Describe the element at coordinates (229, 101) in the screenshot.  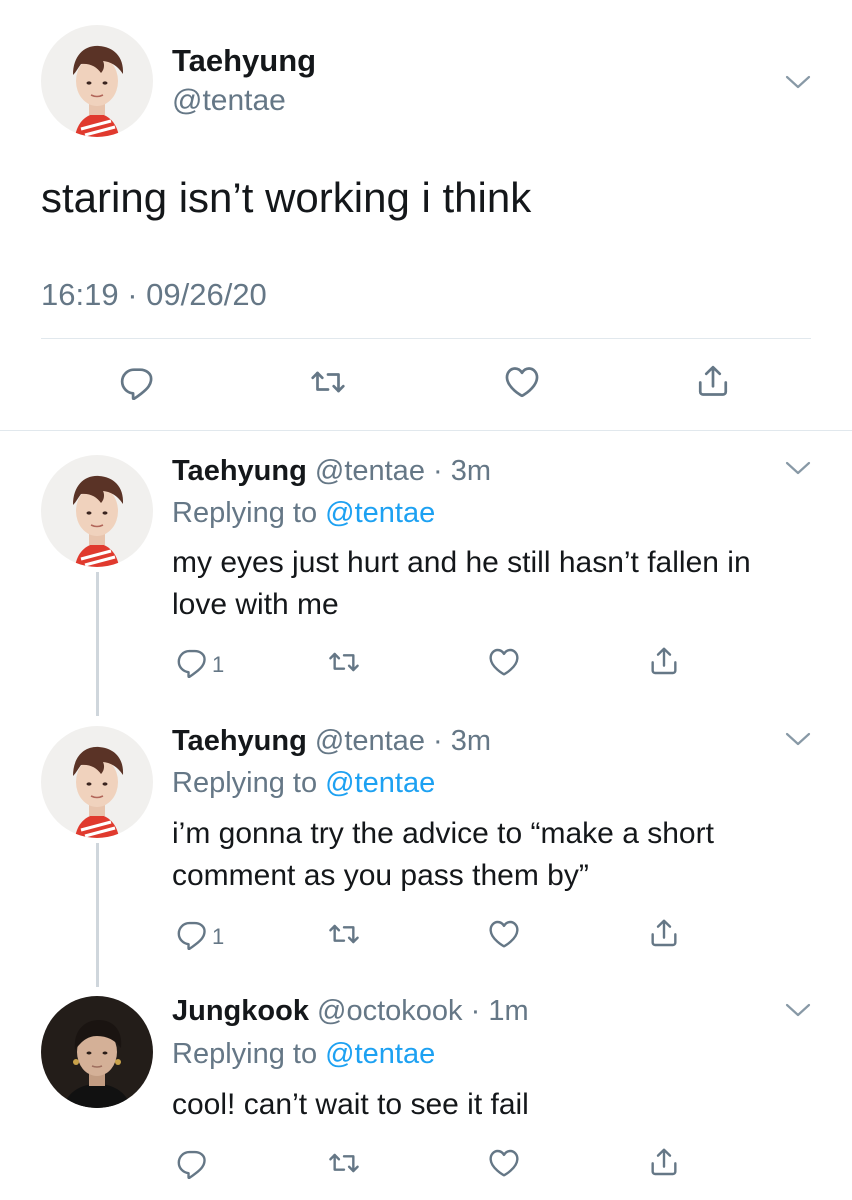
I see `author-handle: @tentae` at that location.